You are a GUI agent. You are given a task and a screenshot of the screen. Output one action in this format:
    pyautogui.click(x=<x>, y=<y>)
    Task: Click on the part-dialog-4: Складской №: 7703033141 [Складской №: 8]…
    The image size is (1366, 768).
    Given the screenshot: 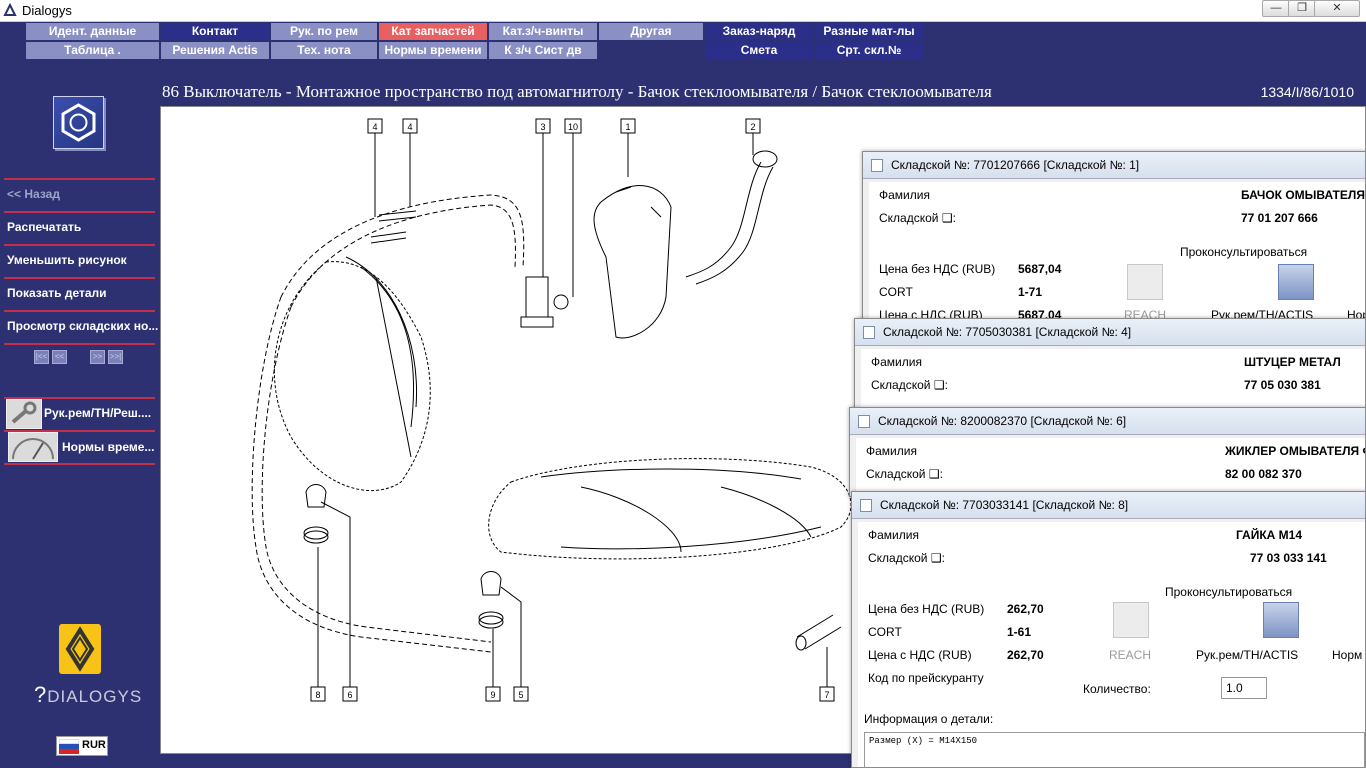 What is the action you would take?
    pyautogui.click(x=1108, y=629)
    